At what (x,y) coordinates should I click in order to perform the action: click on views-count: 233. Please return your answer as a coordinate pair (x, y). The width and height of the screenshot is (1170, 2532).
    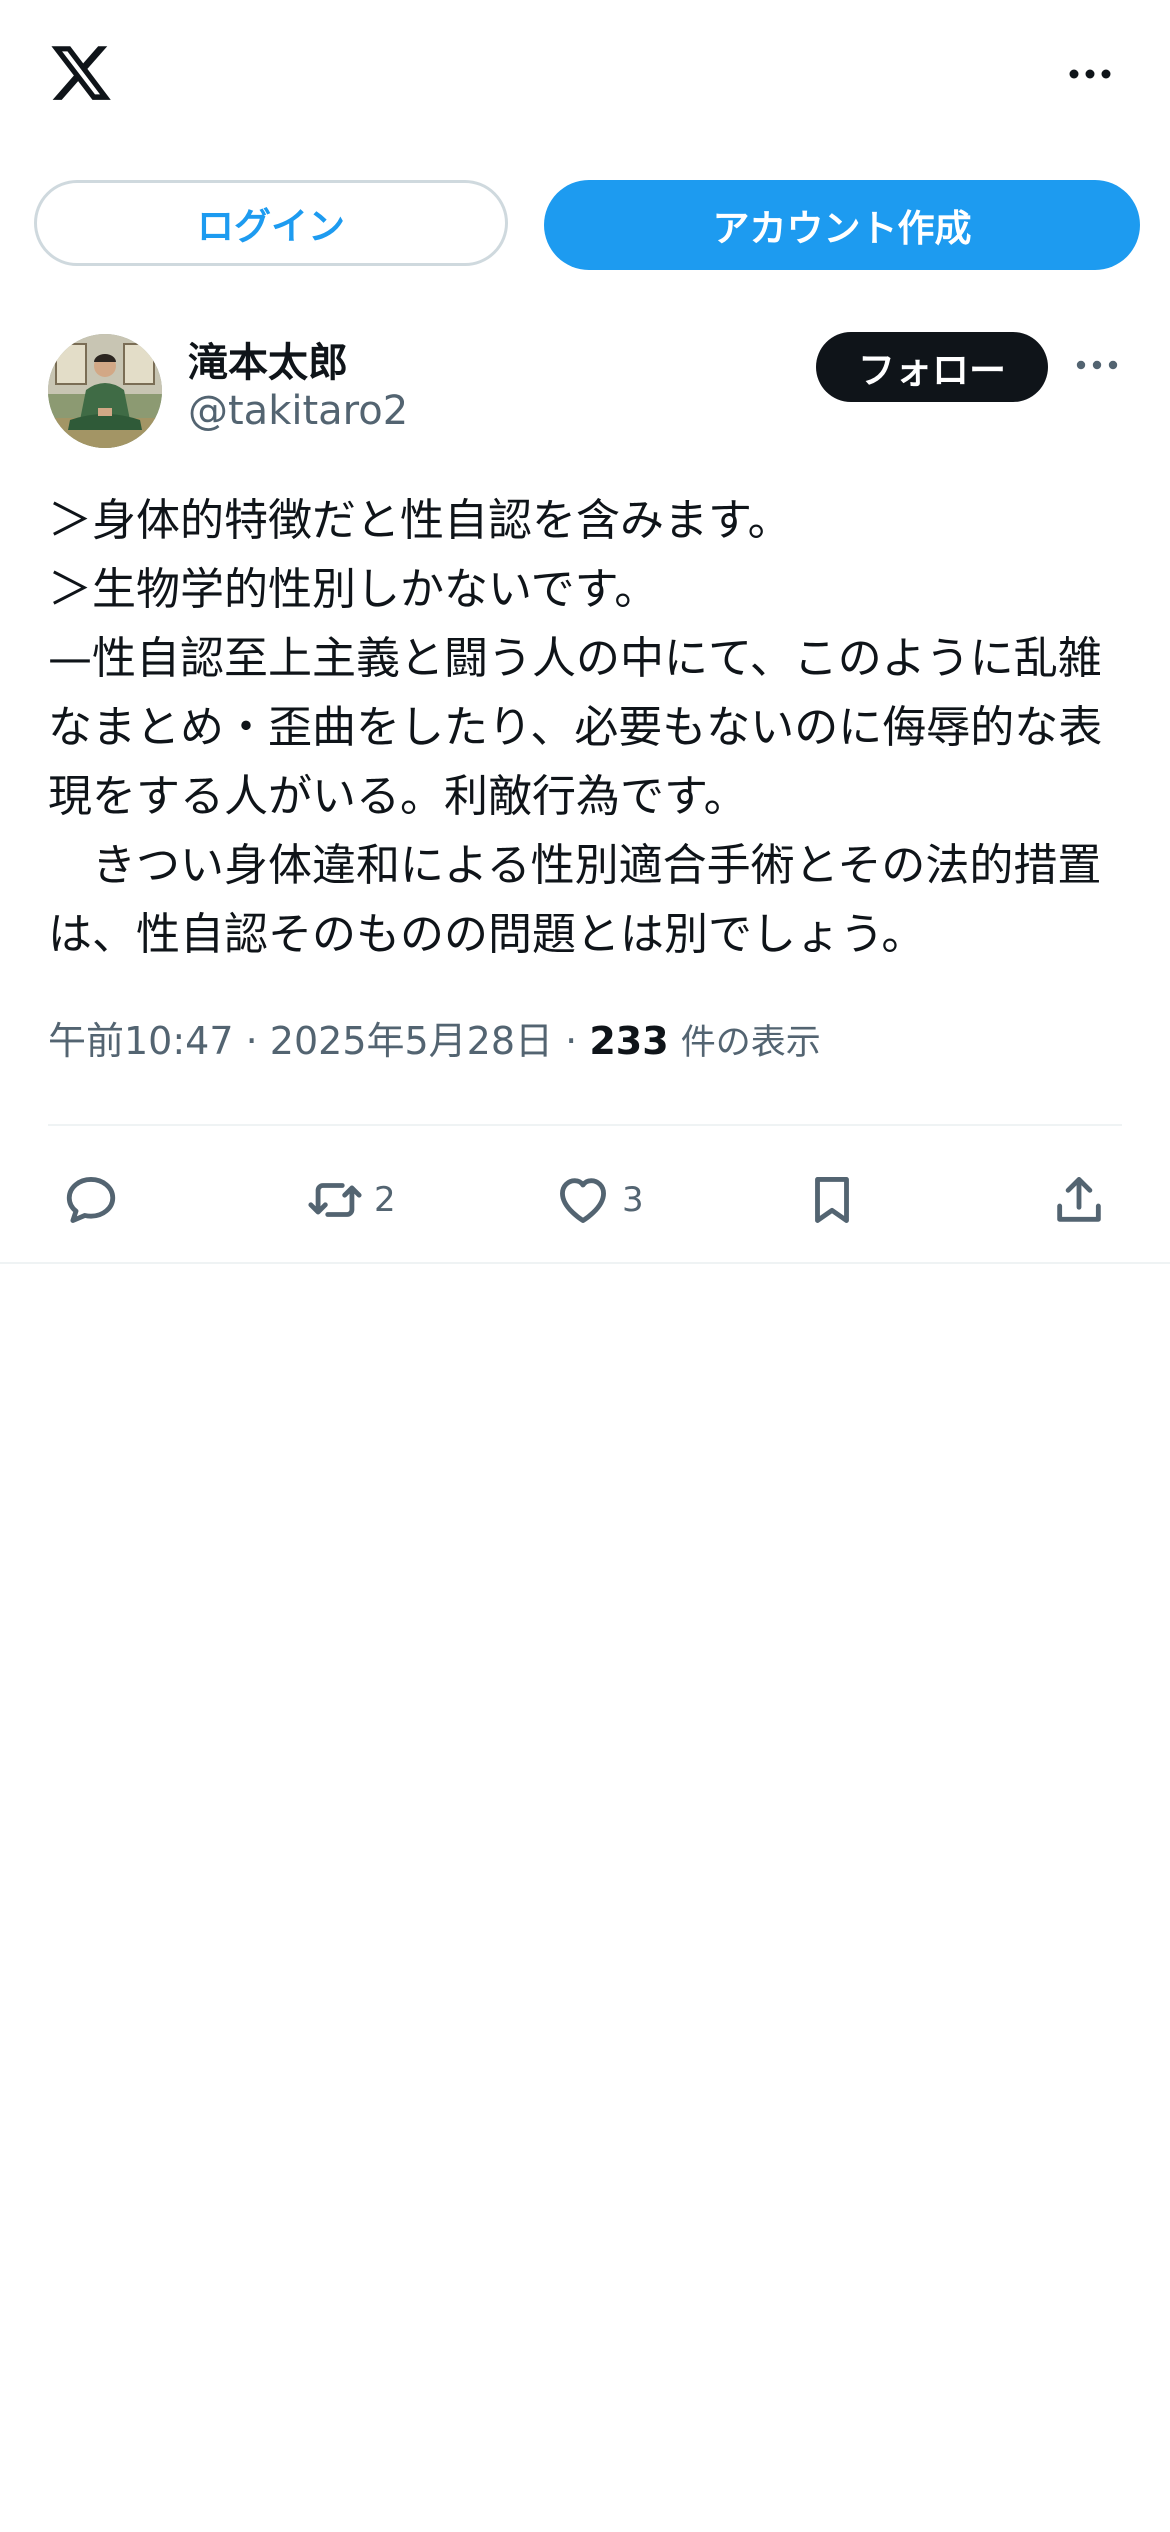
    Looking at the image, I should click on (629, 1041).